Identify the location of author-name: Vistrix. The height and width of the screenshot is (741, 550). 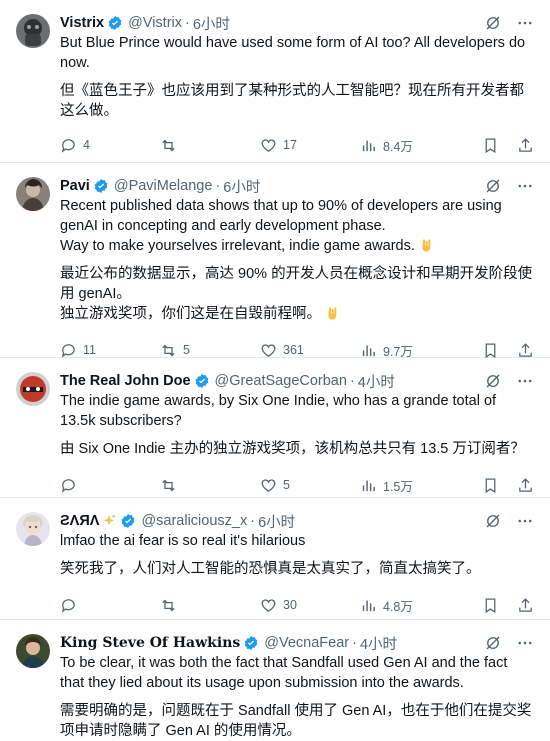
(82, 23).